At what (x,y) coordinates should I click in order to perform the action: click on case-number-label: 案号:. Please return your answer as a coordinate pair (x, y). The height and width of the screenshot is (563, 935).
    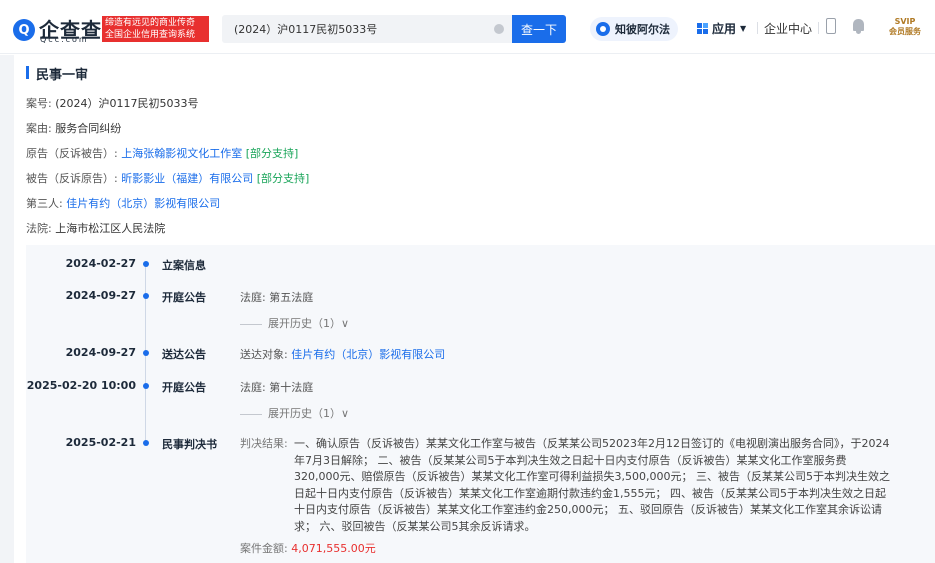
    Looking at the image, I should click on (39, 103).